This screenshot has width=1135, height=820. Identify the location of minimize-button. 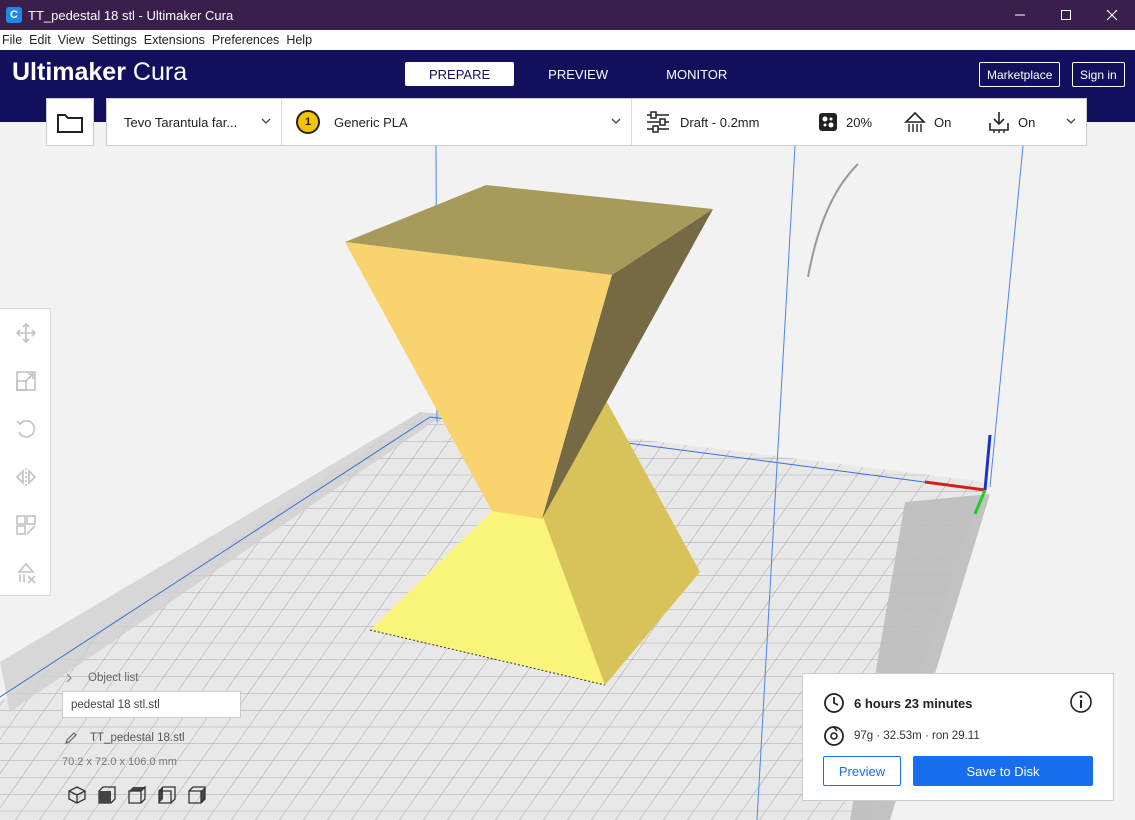
(1020, 15).